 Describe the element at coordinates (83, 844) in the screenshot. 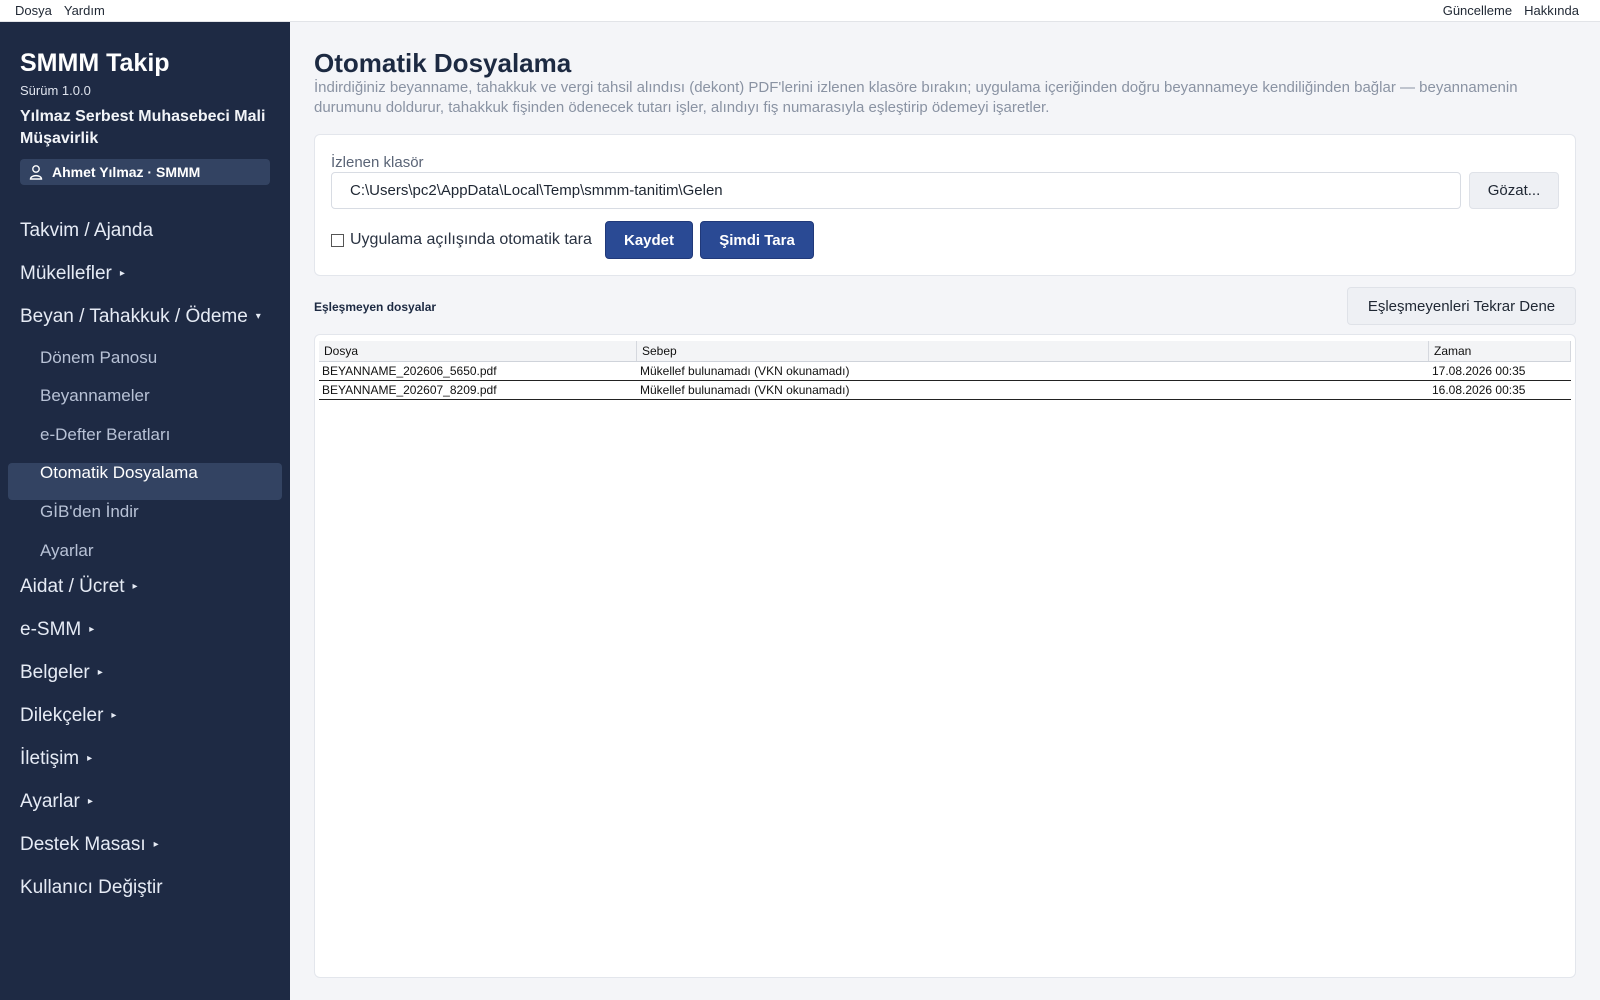

I see `sidebar-item-label: Destek Masası` at that location.